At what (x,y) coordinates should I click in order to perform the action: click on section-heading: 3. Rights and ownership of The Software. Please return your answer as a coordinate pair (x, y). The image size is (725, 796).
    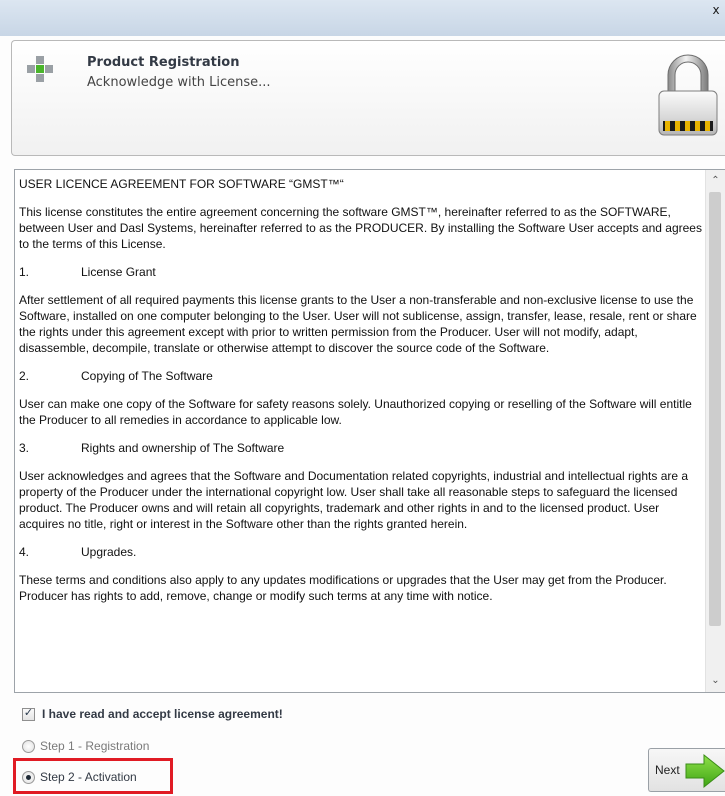
    Looking at the image, I should click on (362, 448).